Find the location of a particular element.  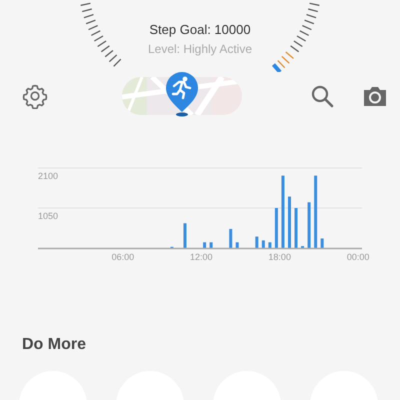

search-icon is located at coordinates (322, 96).